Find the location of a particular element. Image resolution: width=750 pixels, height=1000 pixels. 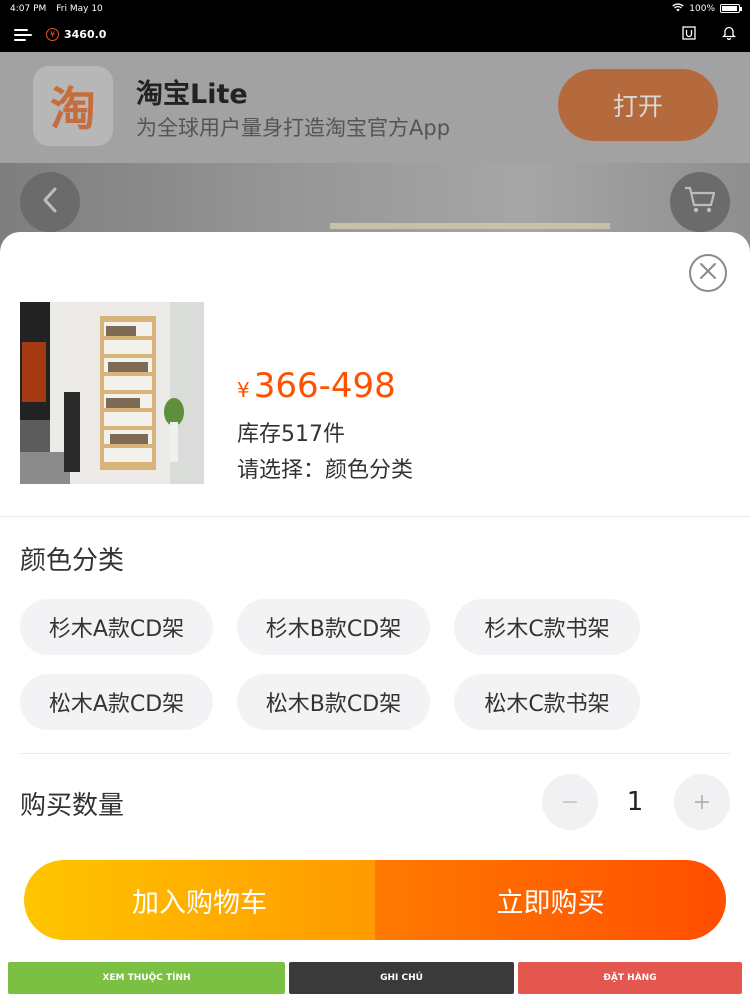

wifi-icon is located at coordinates (678, 8).